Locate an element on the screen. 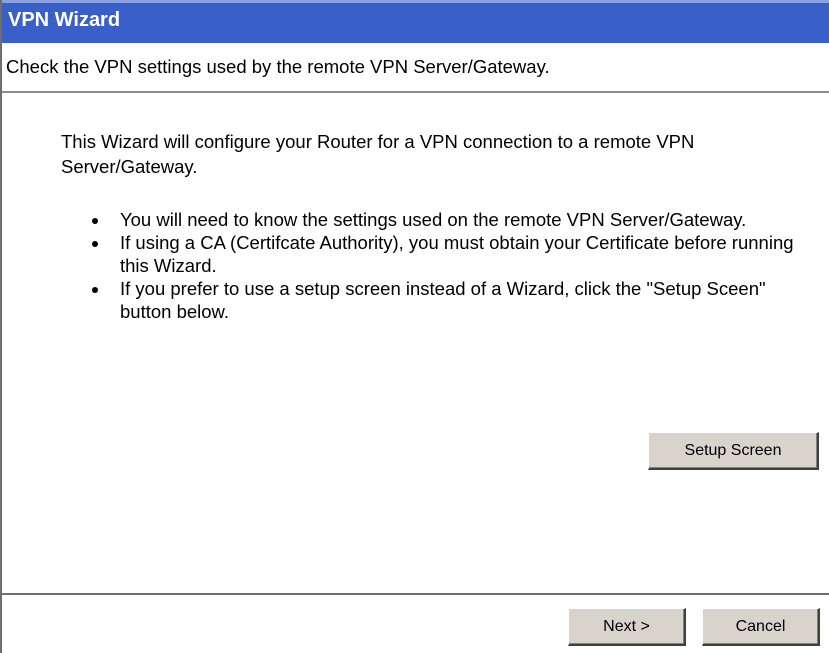 This screenshot has width=829, height=653. window-title: VPN Wizard is located at coordinates (64, 20).